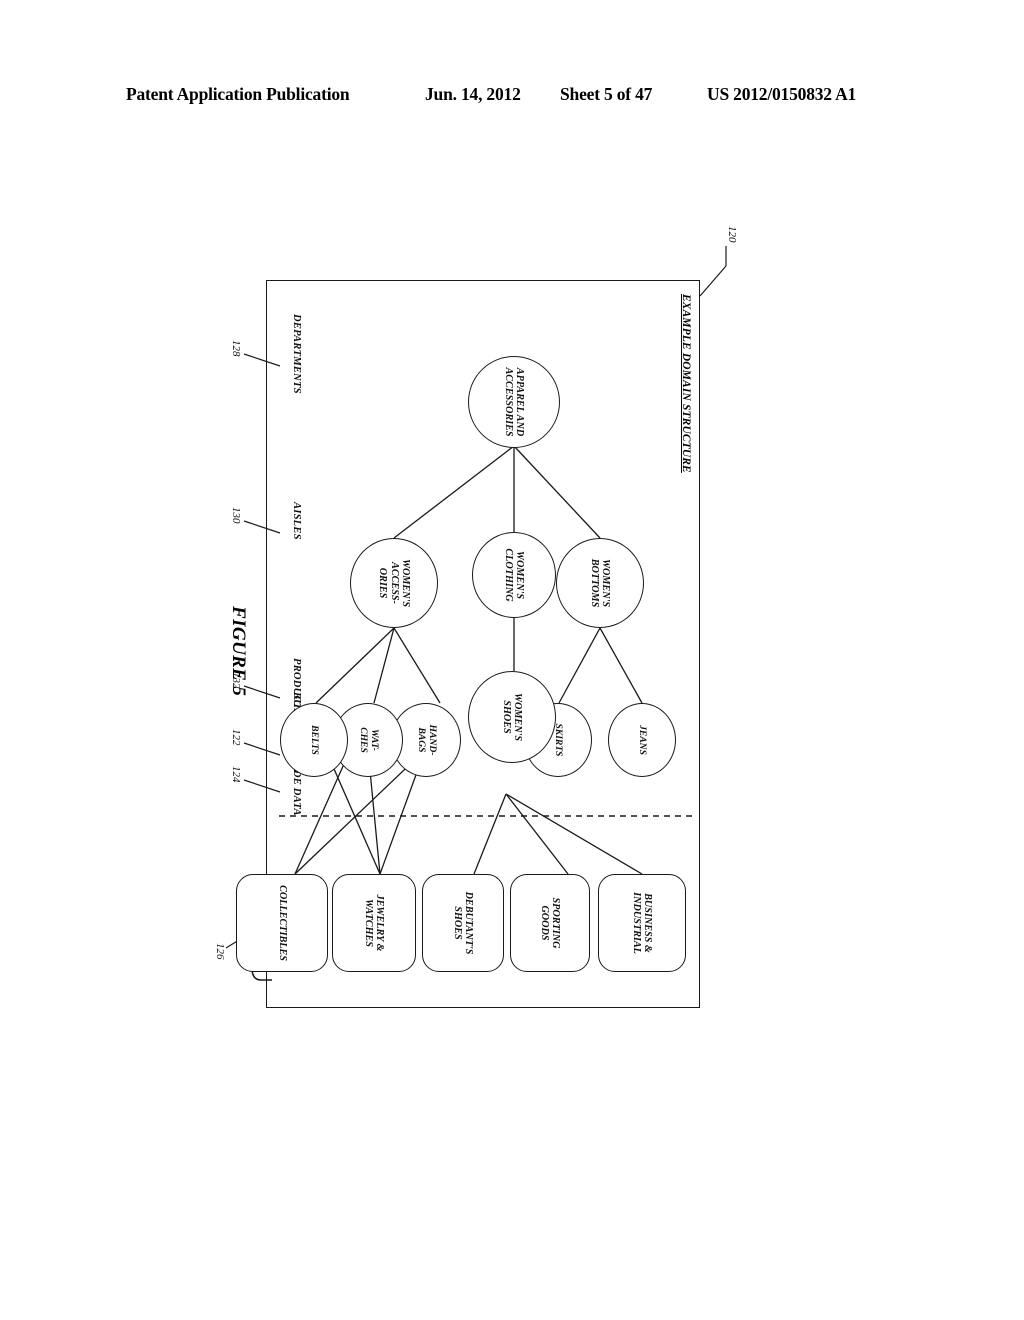 The width and height of the screenshot is (1024, 1320). I want to click on node-label: WOMEN'S ACCESS- ORIES, so click(394, 583).